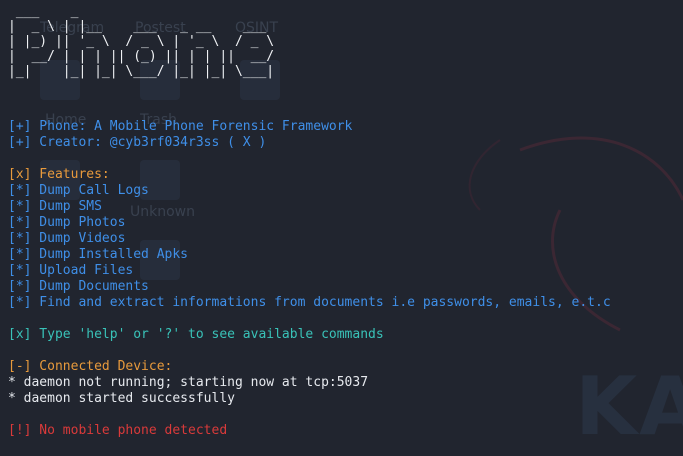 This screenshot has width=683, height=456. What do you see at coordinates (67, 222) in the screenshot?
I see `feature-item: [*] Dump Photos` at bounding box center [67, 222].